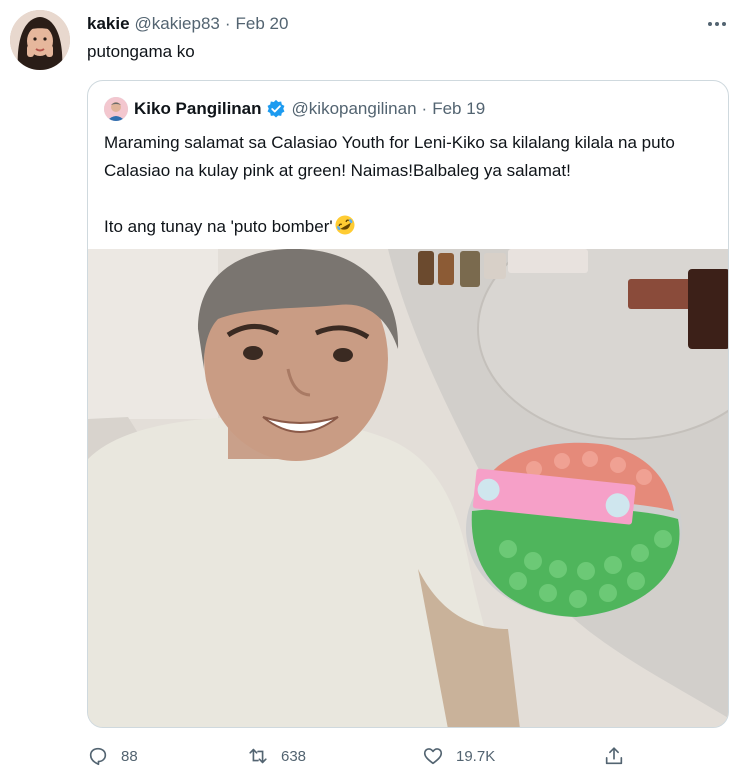  I want to click on share-icon, so click(614, 756).